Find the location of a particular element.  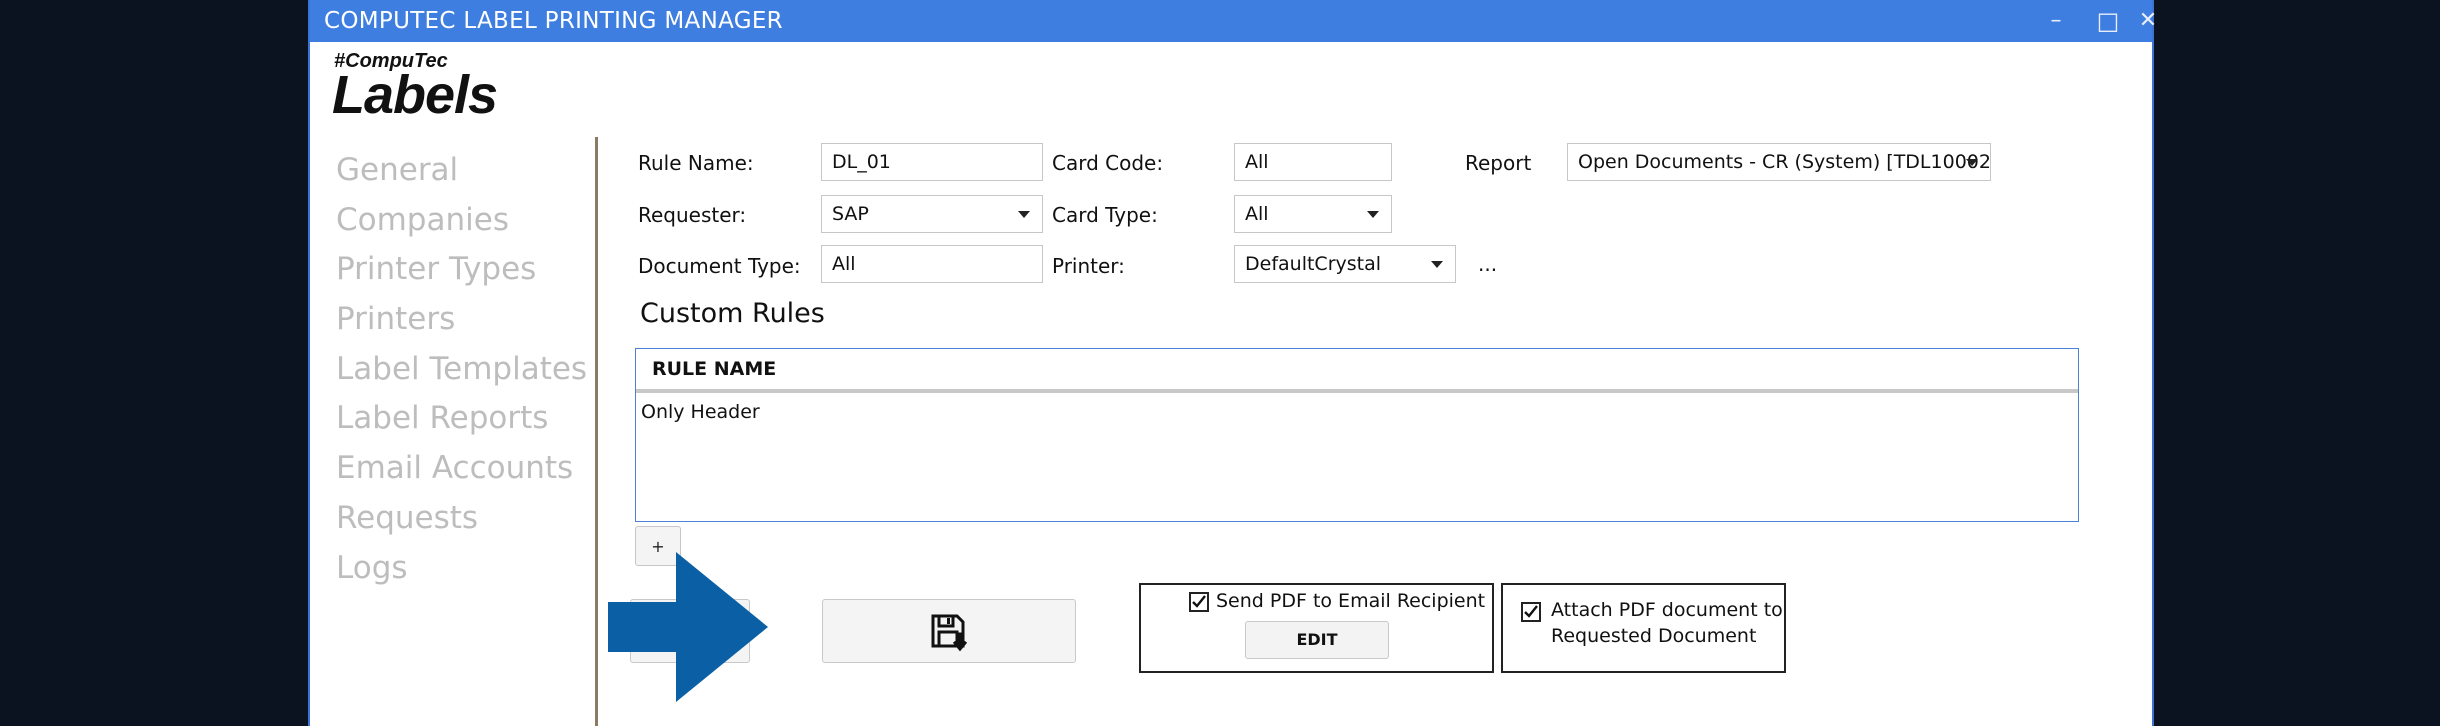

requester-label: Requester: is located at coordinates (692, 215).